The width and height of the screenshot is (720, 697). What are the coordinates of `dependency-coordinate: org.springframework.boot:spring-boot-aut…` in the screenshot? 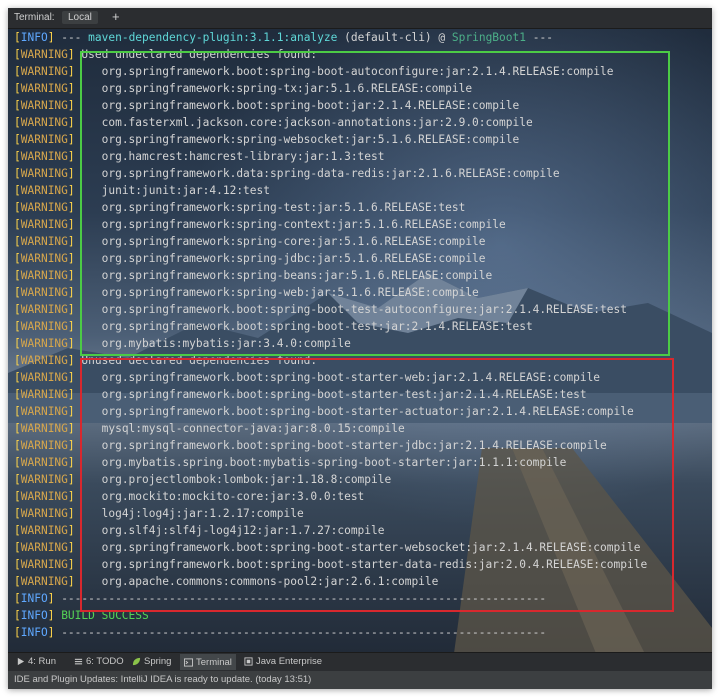 It's located at (347, 71).